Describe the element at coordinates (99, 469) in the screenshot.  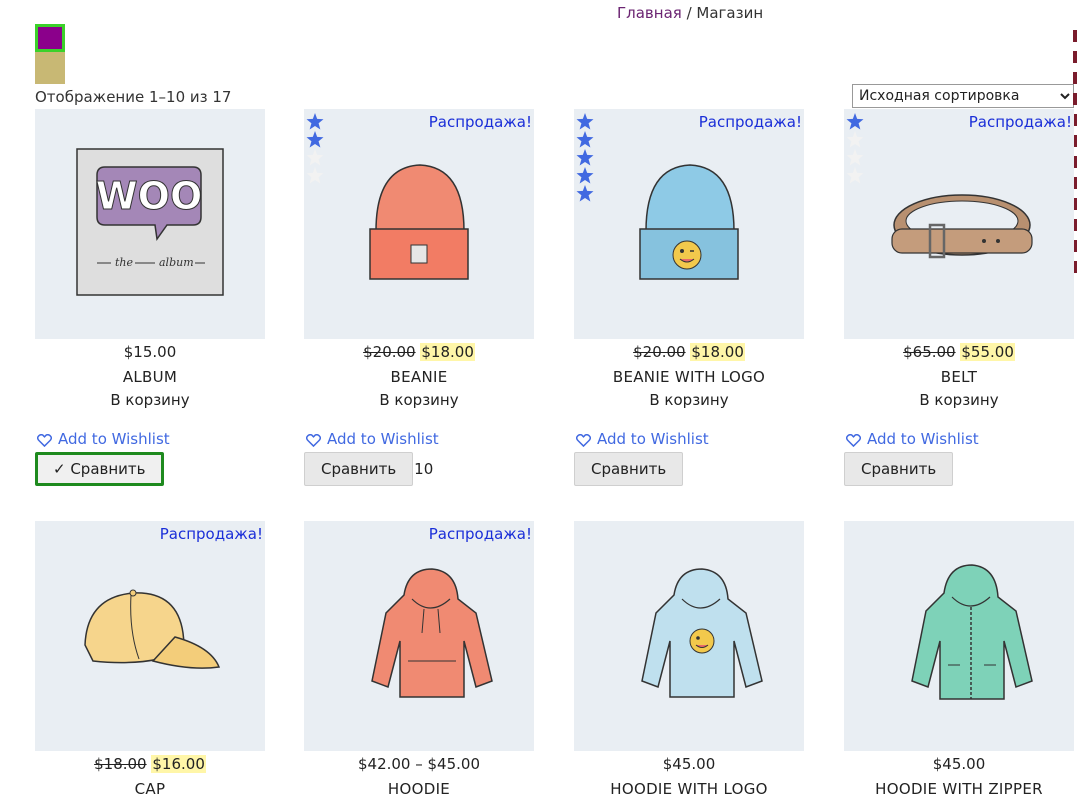
I see `compare-button: ✓ Сравнить` at that location.